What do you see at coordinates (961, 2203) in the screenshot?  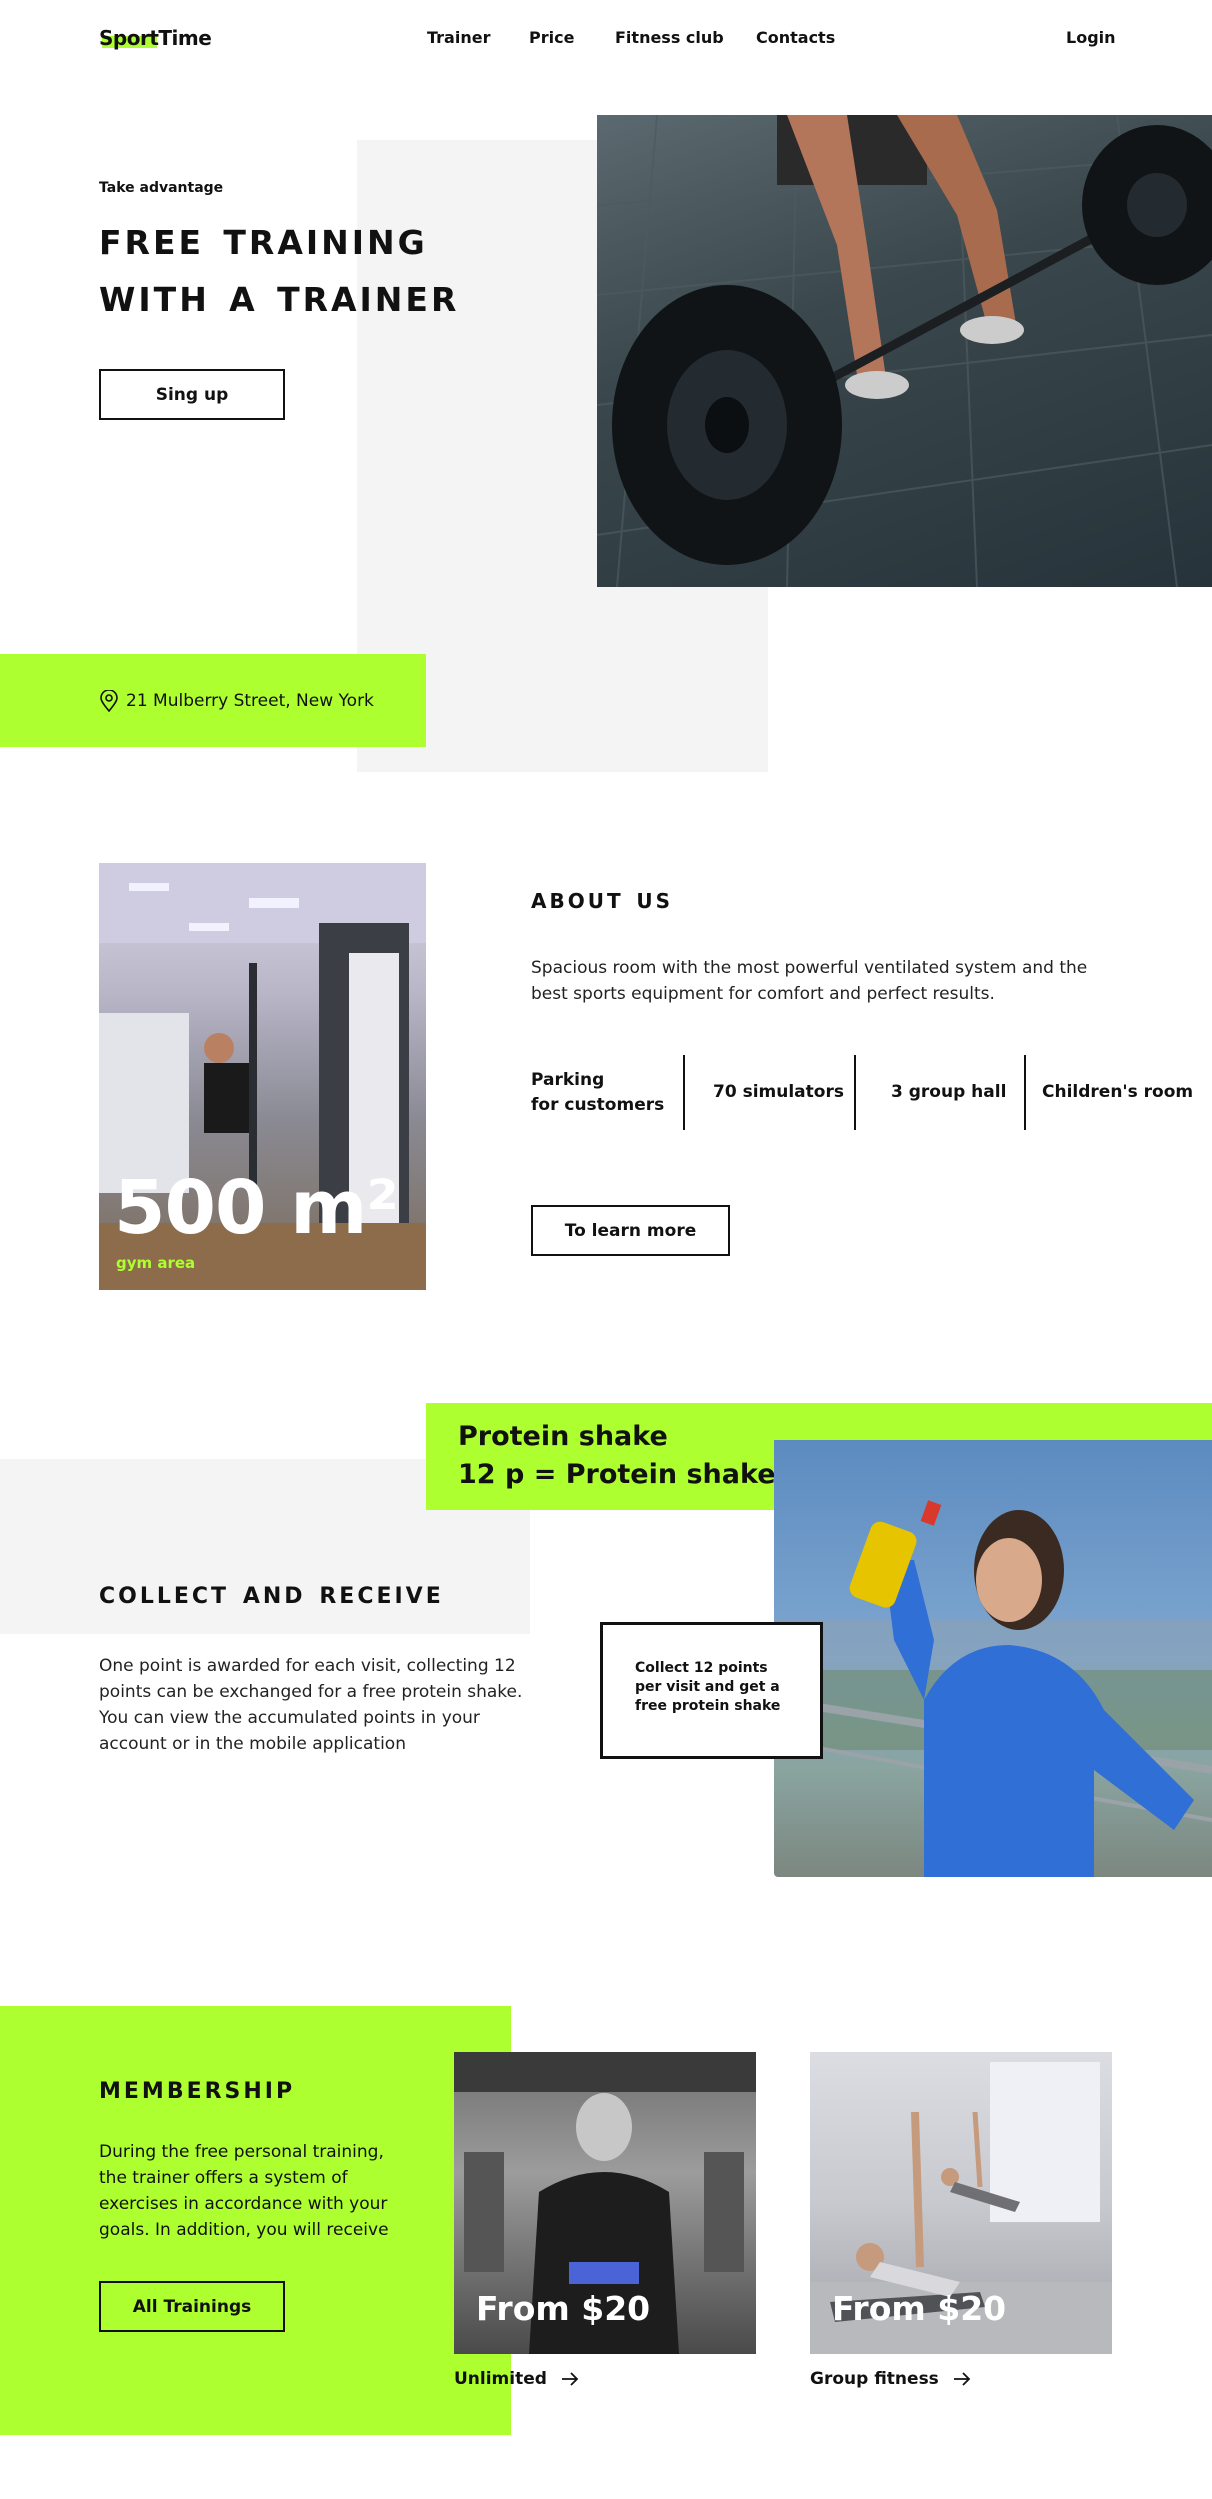 I see `membership-card-group-fitness: From $20` at bounding box center [961, 2203].